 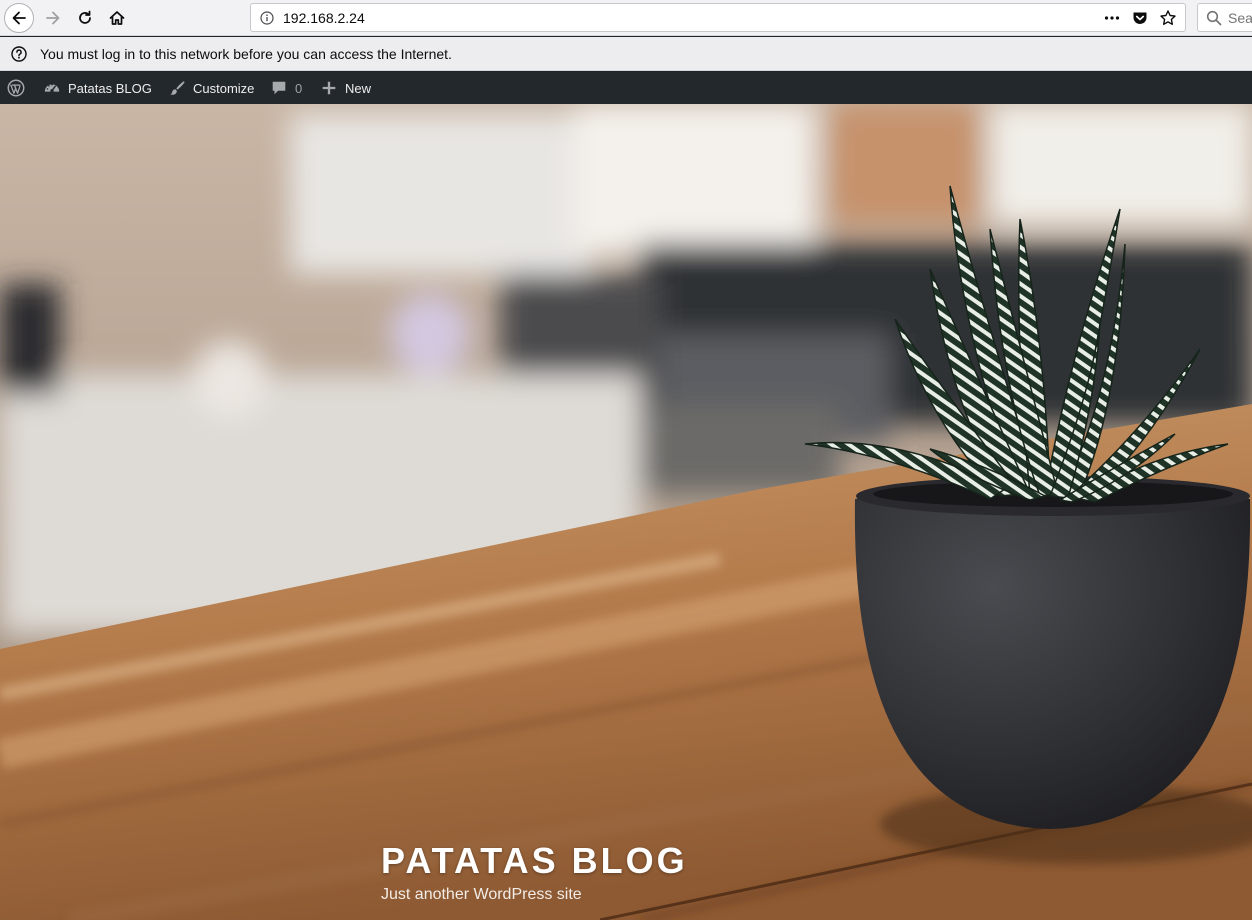 I want to click on wordpress-logo-icon, so click(x=16, y=88).